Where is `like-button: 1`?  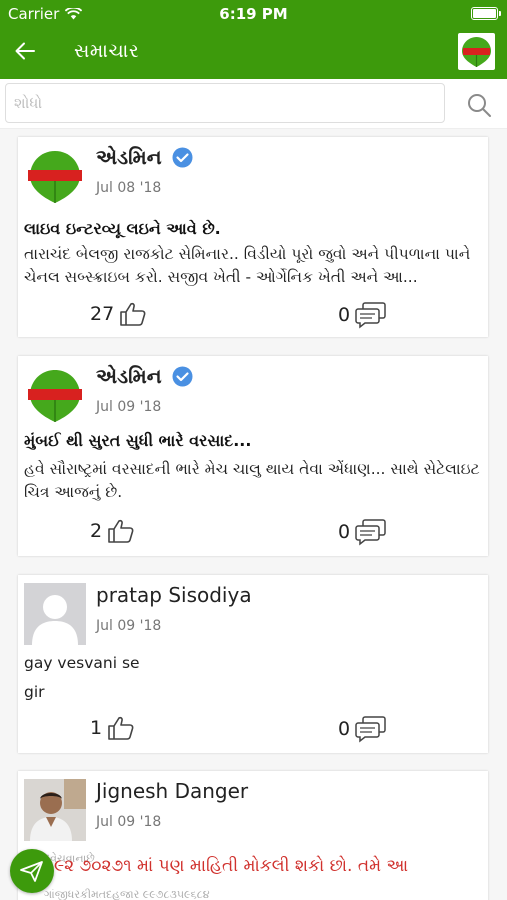 like-button: 1 is located at coordinates (112, 728).